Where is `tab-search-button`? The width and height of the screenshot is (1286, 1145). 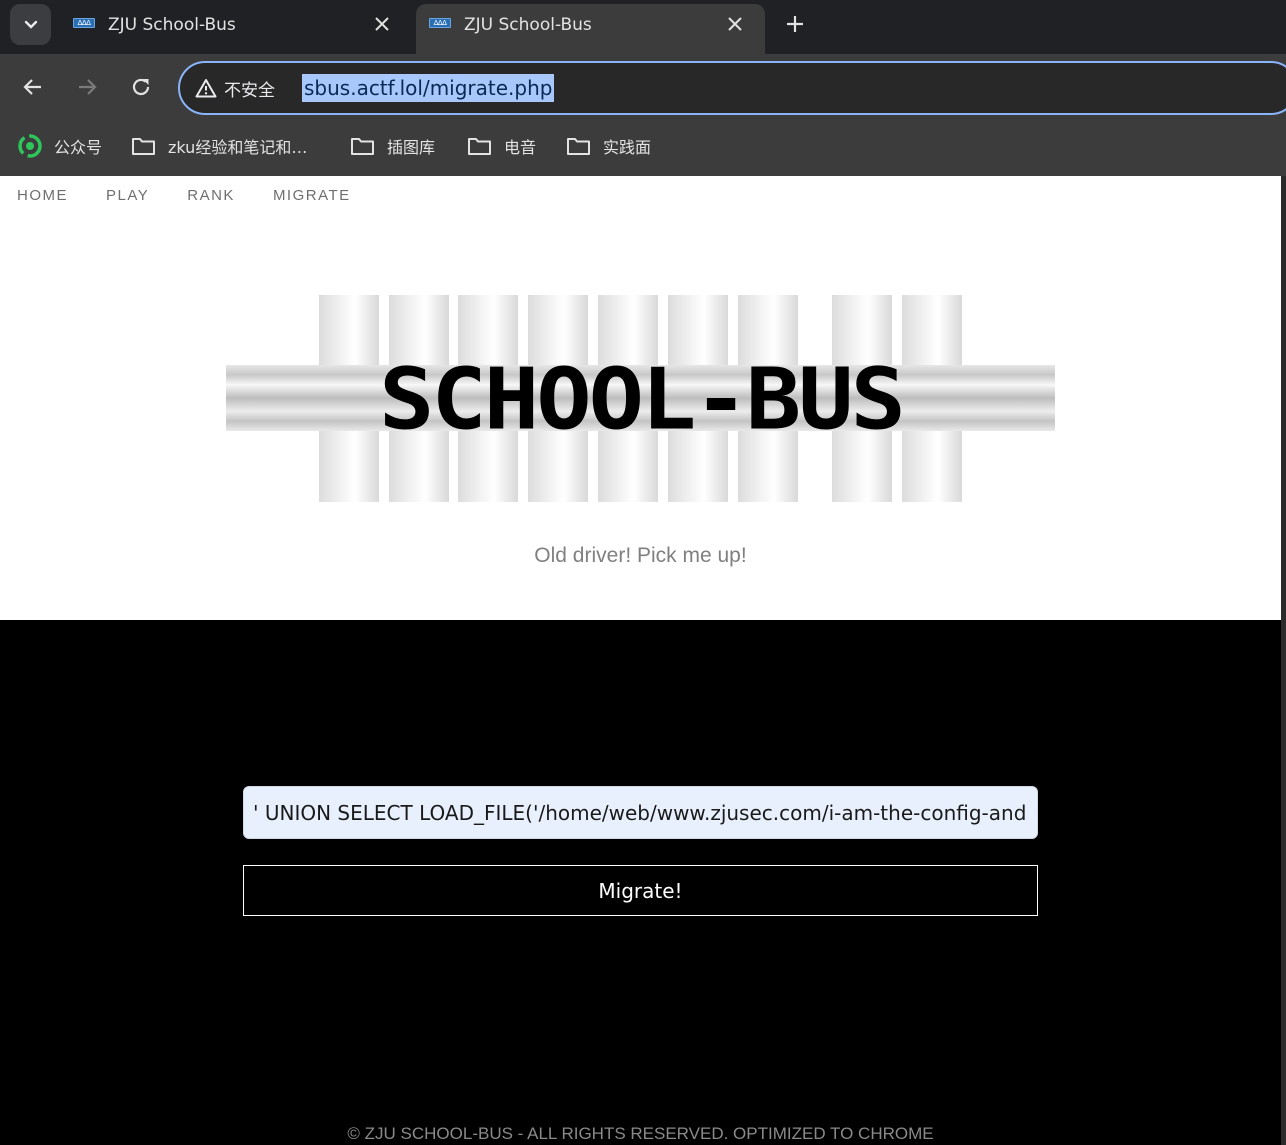
tab-search-button is located at coordinates (30, 24).